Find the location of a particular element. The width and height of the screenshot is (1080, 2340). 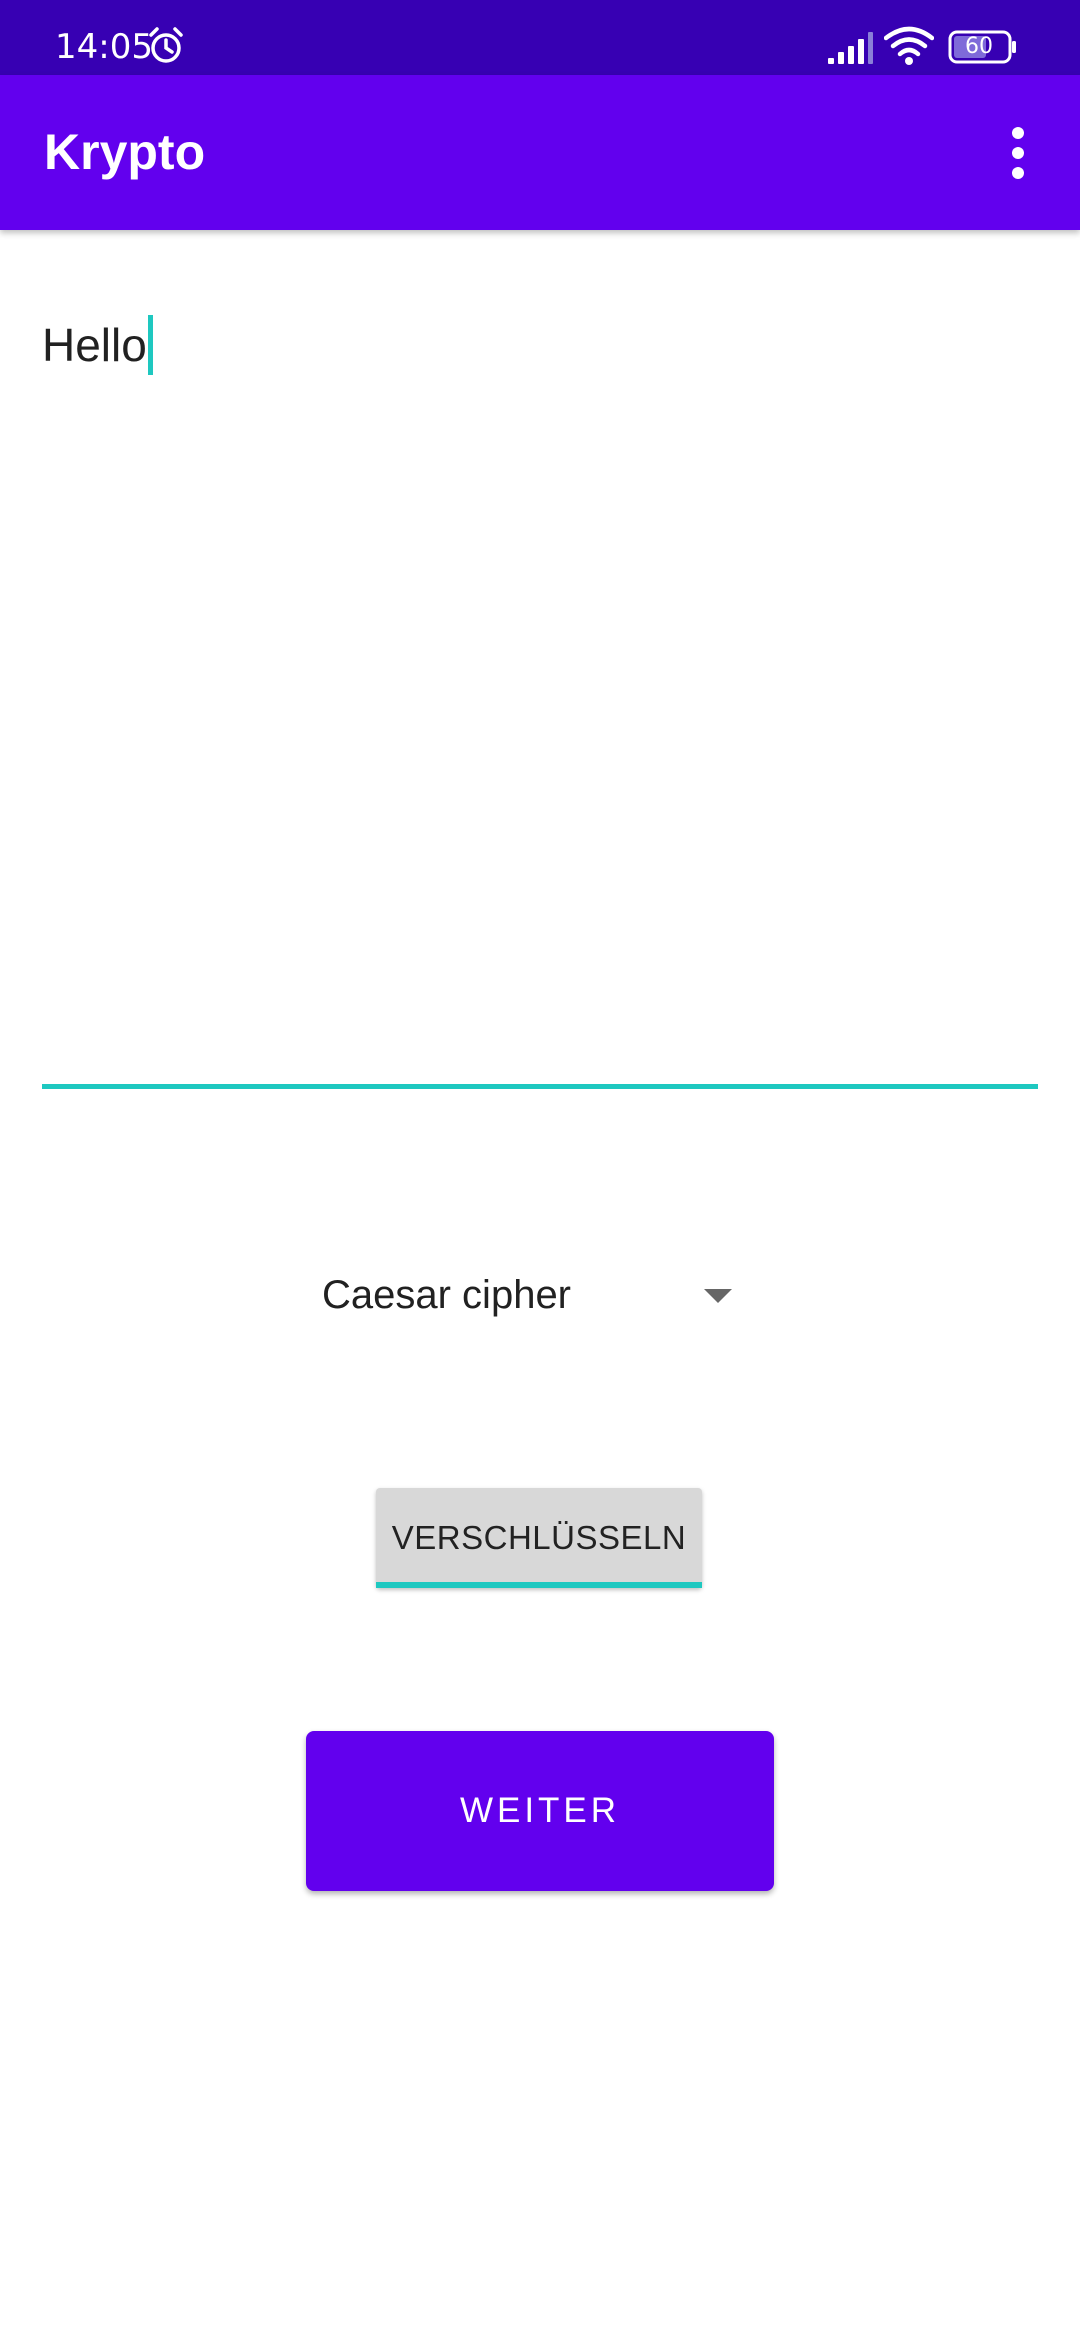

cipher-spinner: Caesar cipher is located at coordinates (525, 1295).